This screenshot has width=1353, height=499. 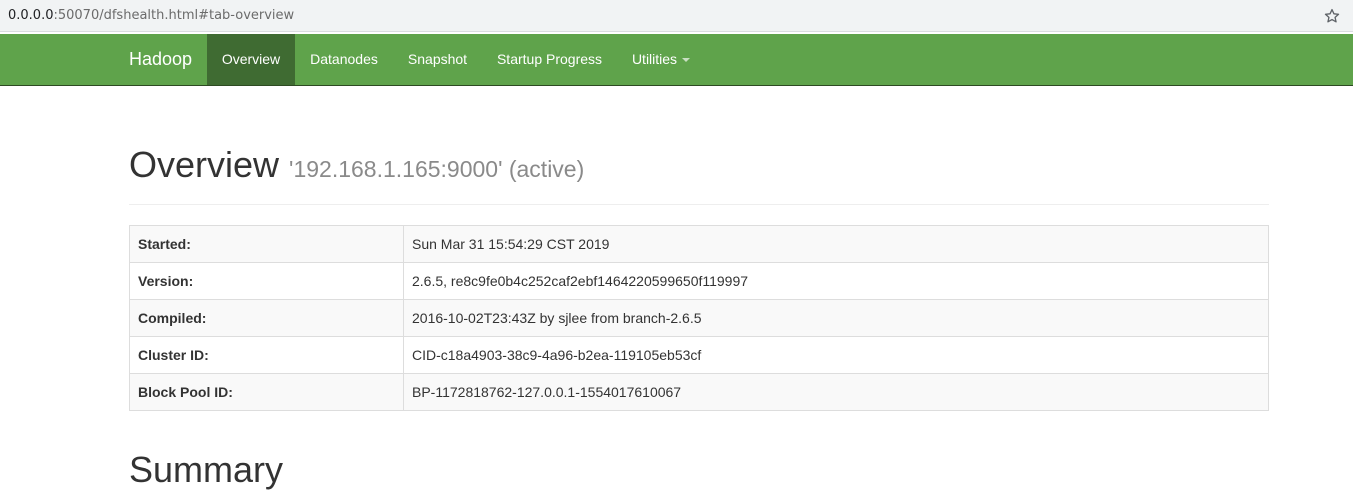 What do you see at coordinates (266, 281) in the screenshot?
I see `row-key: Version:` at bounding box center [266, 281].